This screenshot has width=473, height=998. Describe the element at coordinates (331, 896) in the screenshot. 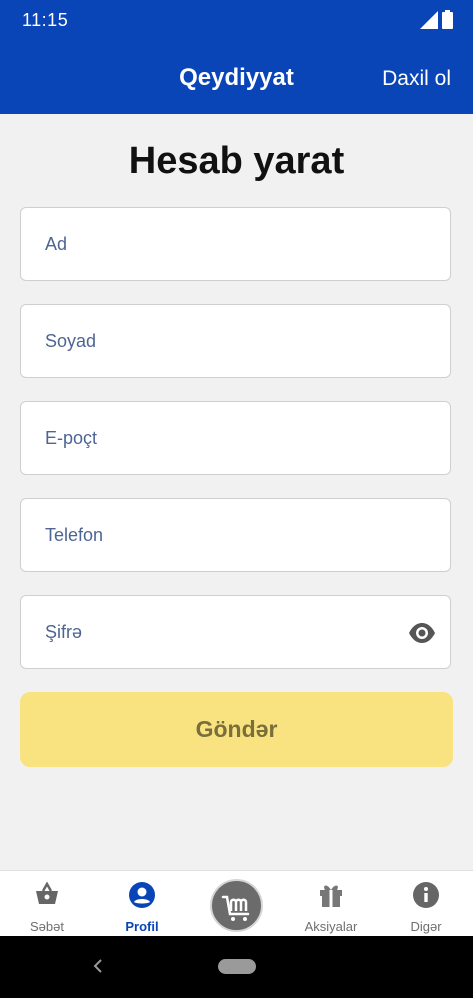

I see `gift-icon` at that location.